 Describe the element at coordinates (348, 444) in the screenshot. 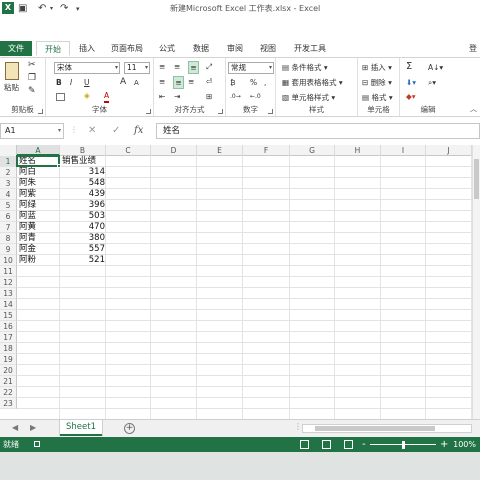

I see `page-break-view-icon` at that location.